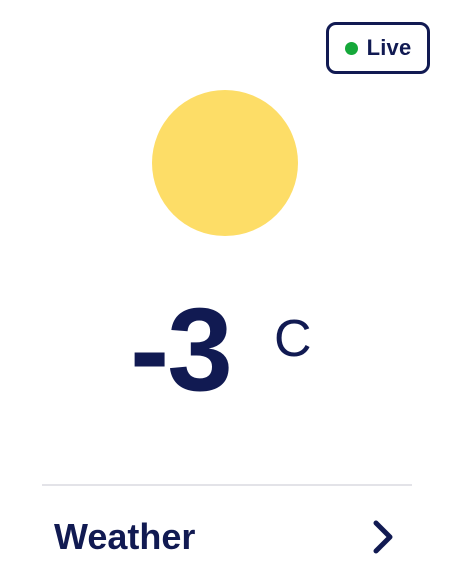 The image size is (452, 588). I want to click on live-indicator-dot, so click(351, 48).